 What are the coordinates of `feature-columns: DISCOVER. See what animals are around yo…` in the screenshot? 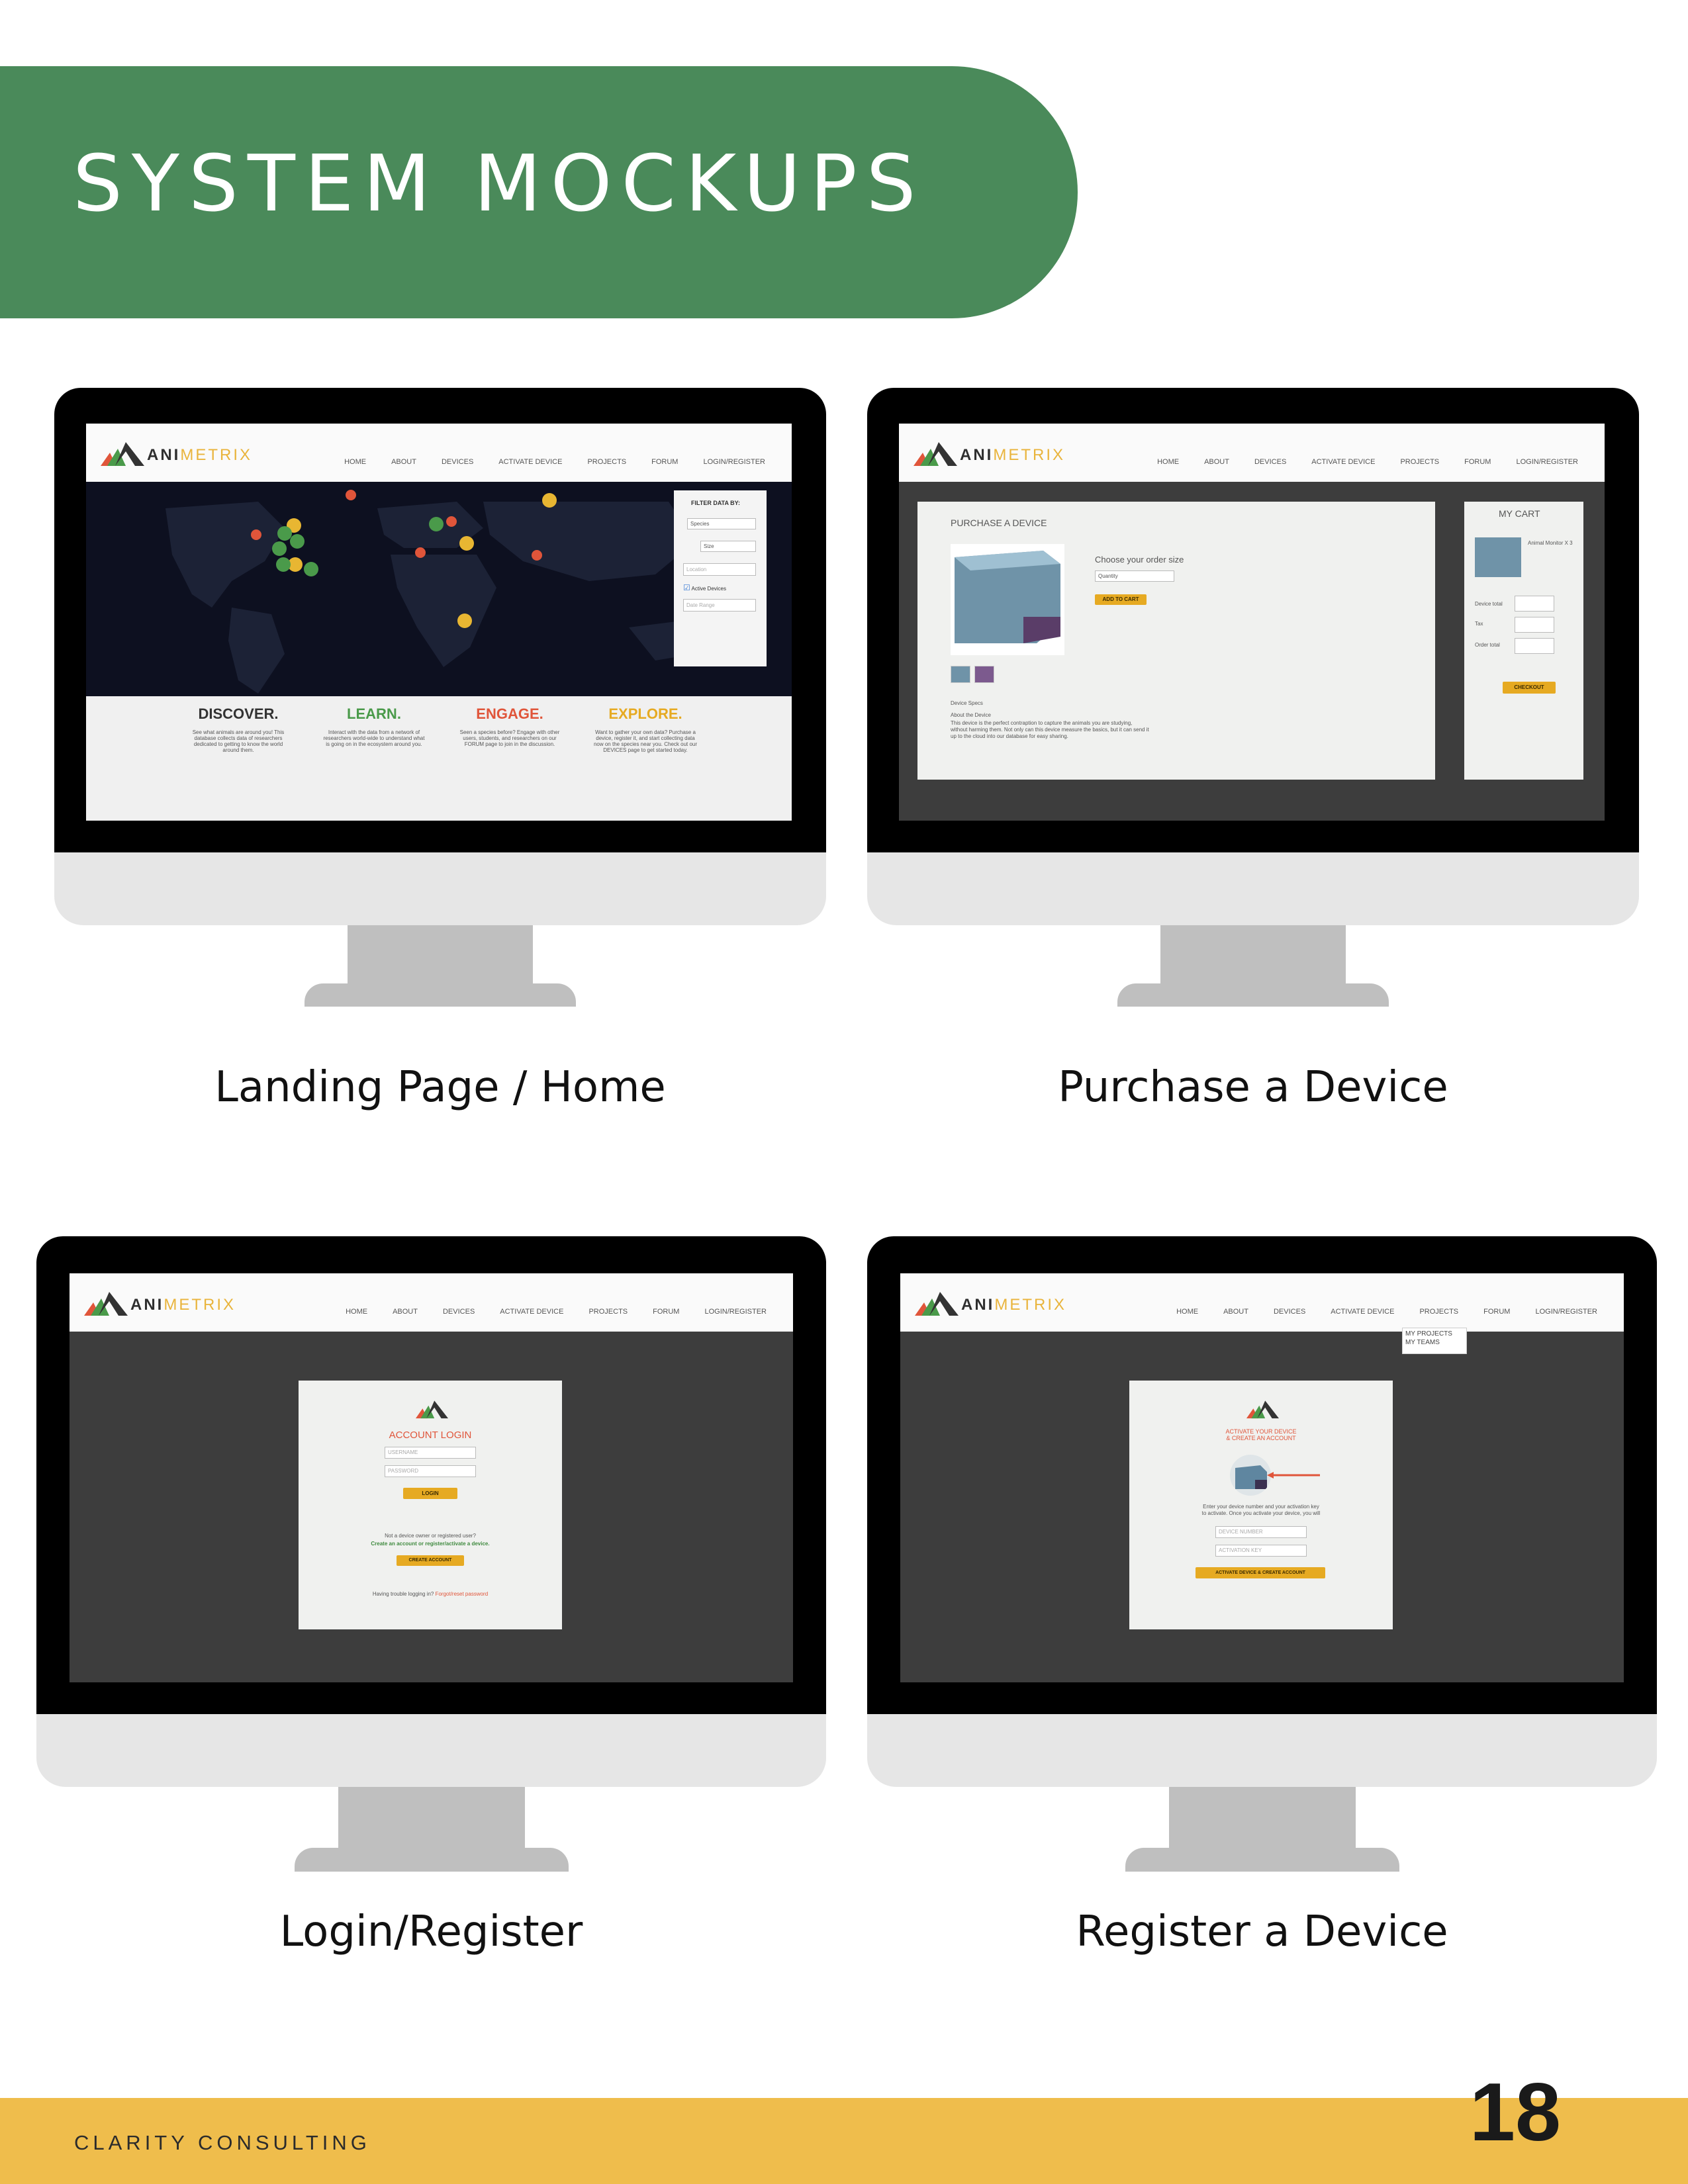 It's located at (439, 758).